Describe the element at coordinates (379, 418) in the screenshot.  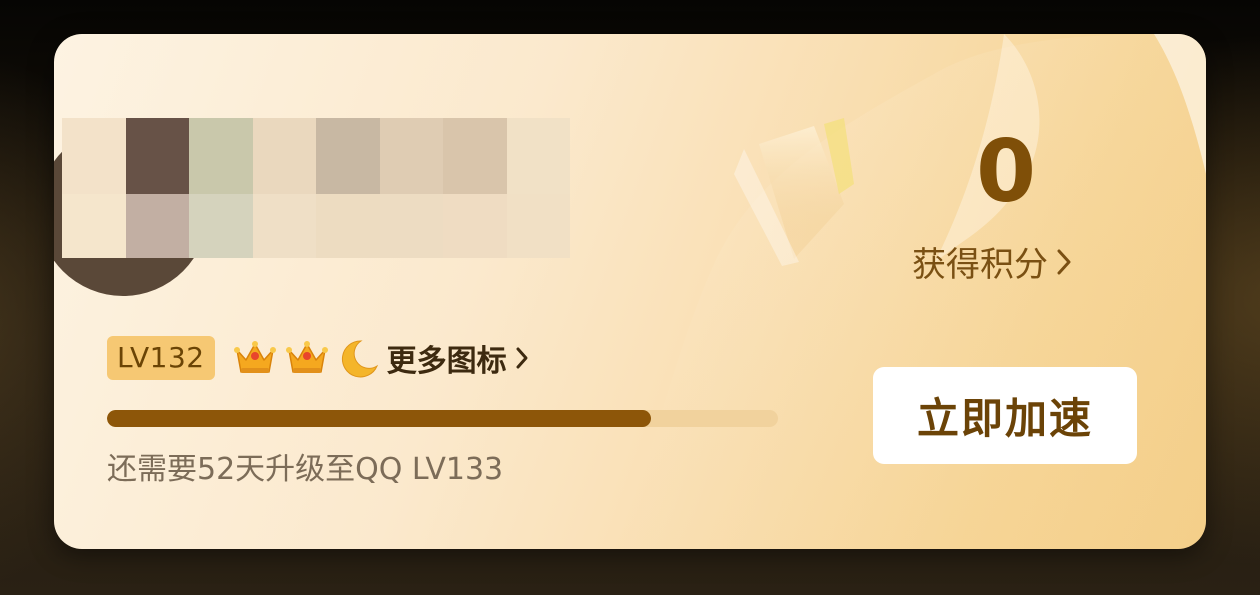
I see `level-progress-fill` at that location.